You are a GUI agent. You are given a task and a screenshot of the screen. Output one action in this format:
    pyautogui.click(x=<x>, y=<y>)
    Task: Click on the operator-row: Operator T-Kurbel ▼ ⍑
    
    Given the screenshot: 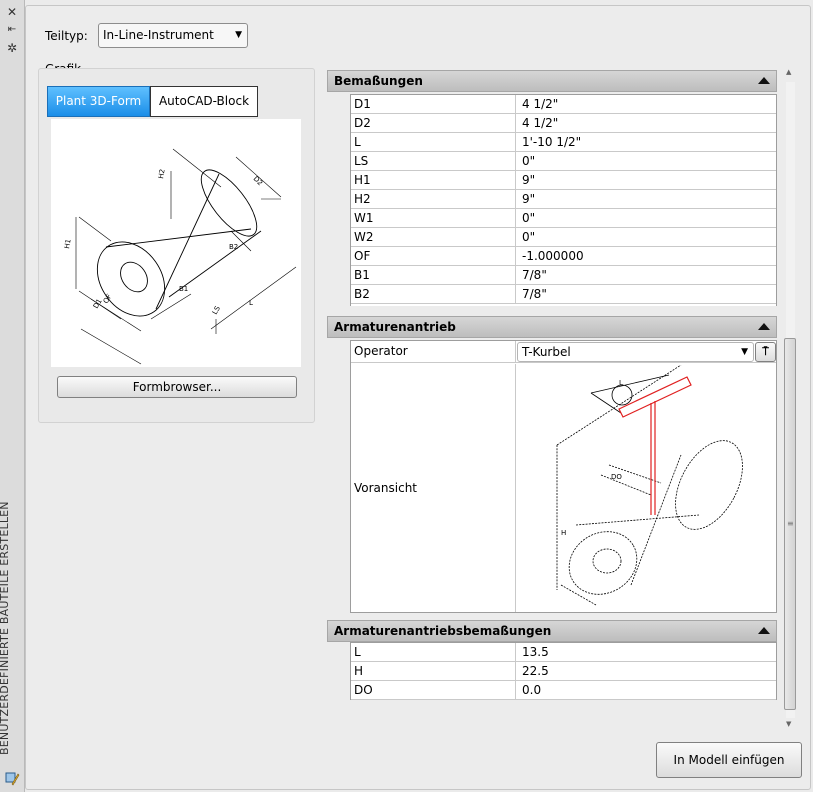 What is the action you would take?
    pyautogui.click(x=563, y=352)
    